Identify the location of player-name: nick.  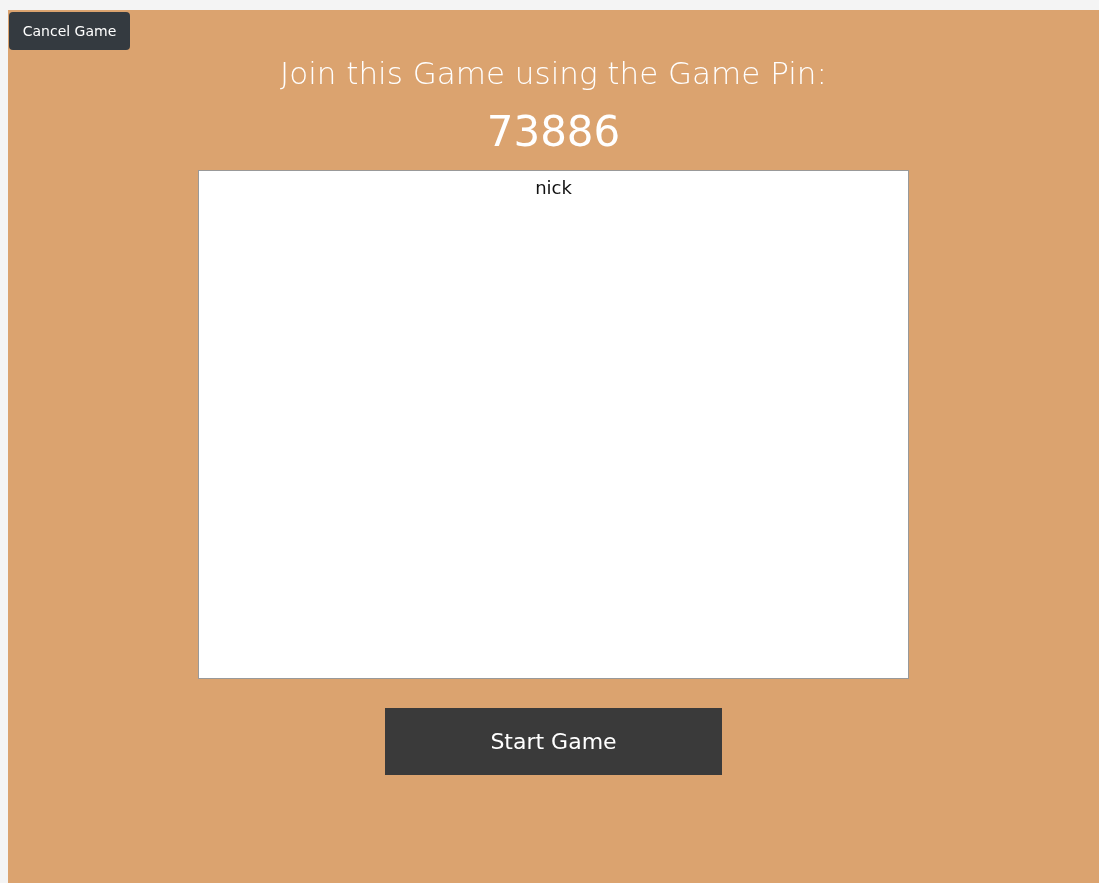
(553, 187).